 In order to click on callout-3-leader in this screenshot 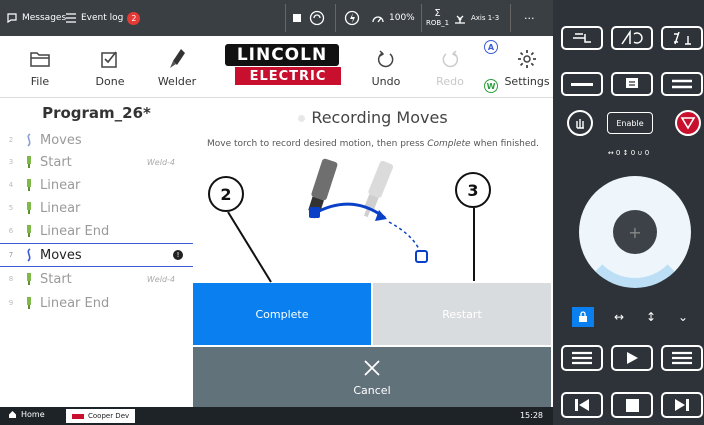, I will do `click(474, 244)`.